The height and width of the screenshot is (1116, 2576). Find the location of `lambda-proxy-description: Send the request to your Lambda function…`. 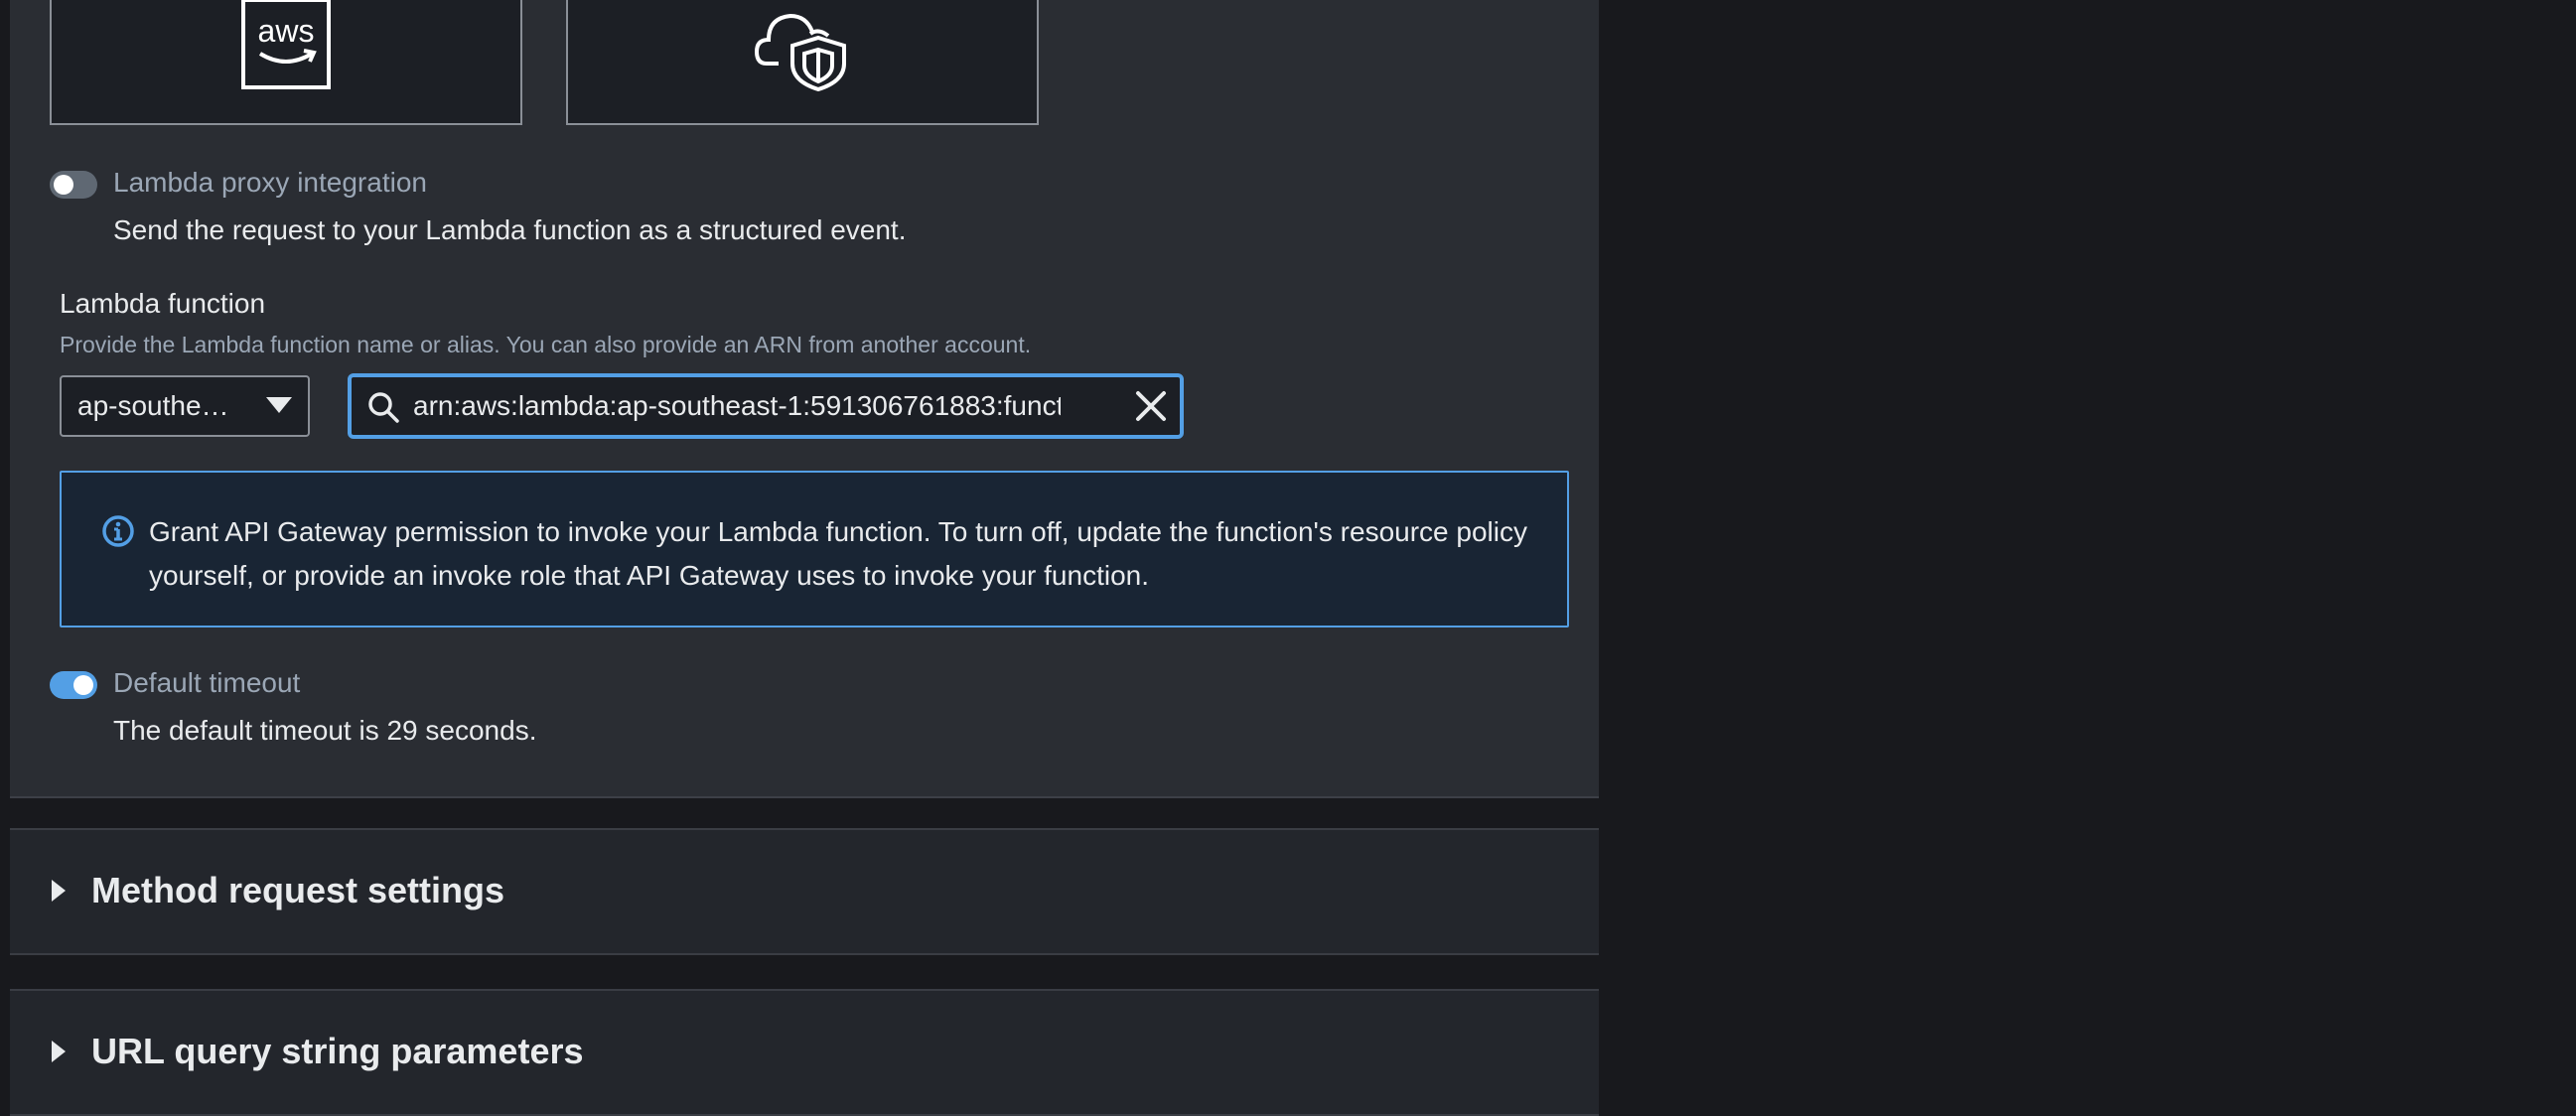

lambda-proxy-description: Send the request to your Lambda function… is located at coordinates (510, 230).